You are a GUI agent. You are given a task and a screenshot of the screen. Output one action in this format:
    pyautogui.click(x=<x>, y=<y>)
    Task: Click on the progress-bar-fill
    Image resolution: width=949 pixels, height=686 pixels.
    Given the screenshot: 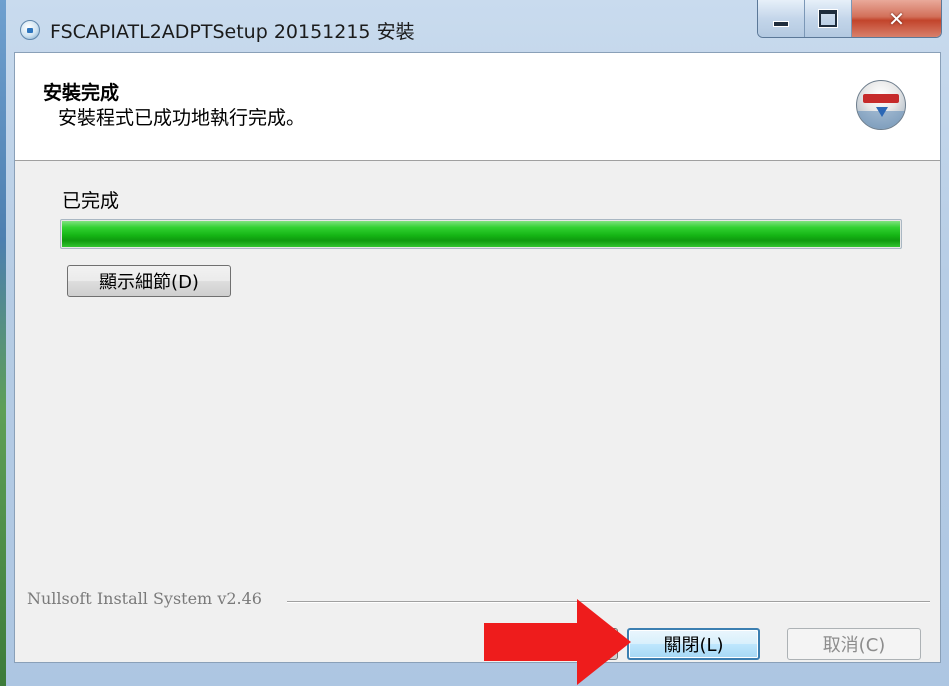 What is the action you would take?
    pyautogui.click(x=481, y=234)
    